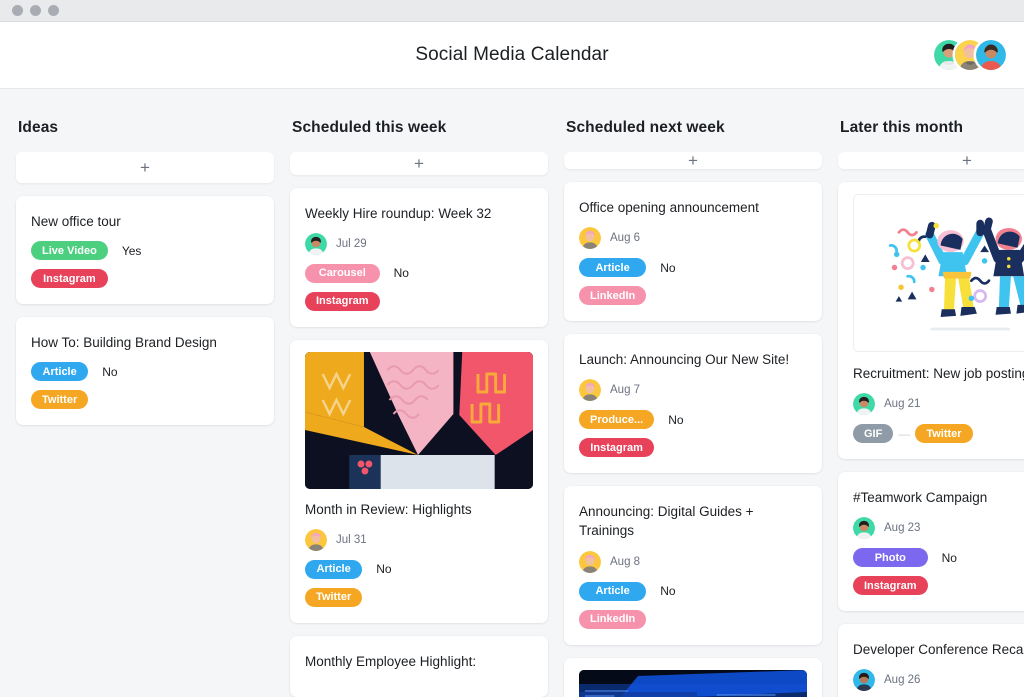 This screenshot has height=697, width=1024. What do you see at coordinates (131, 250) in the screenshot?
I see `status-value: Yes` at bounding box center [131, 250].